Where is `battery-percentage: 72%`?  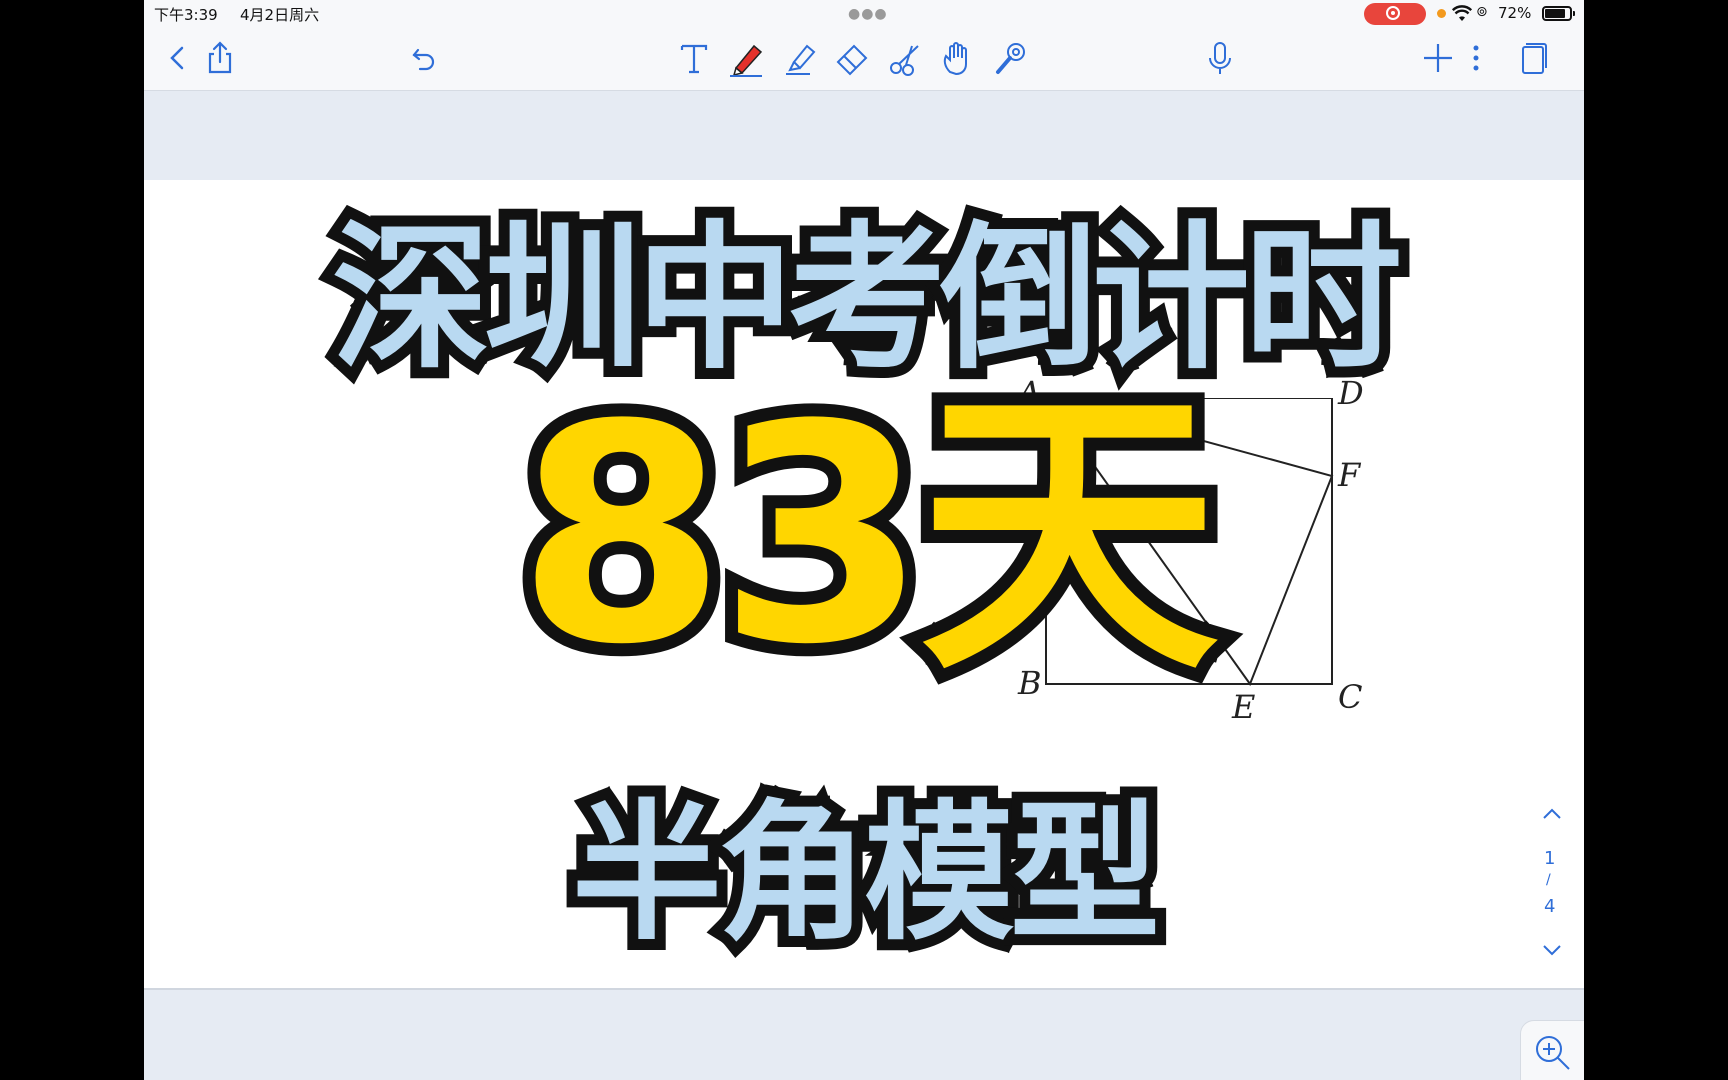
battery-percentage: 72% is located at coordinates (1515, 13).